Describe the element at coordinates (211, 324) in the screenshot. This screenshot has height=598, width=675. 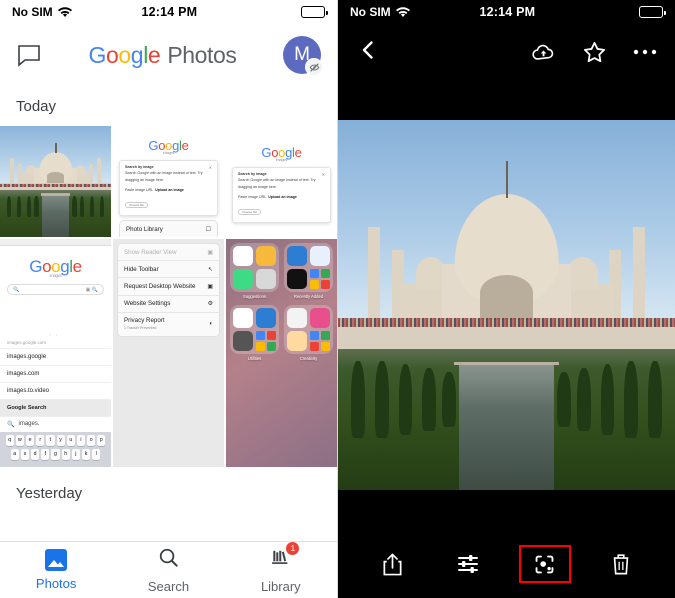
I see `privacy-icon: ◐` at that location.